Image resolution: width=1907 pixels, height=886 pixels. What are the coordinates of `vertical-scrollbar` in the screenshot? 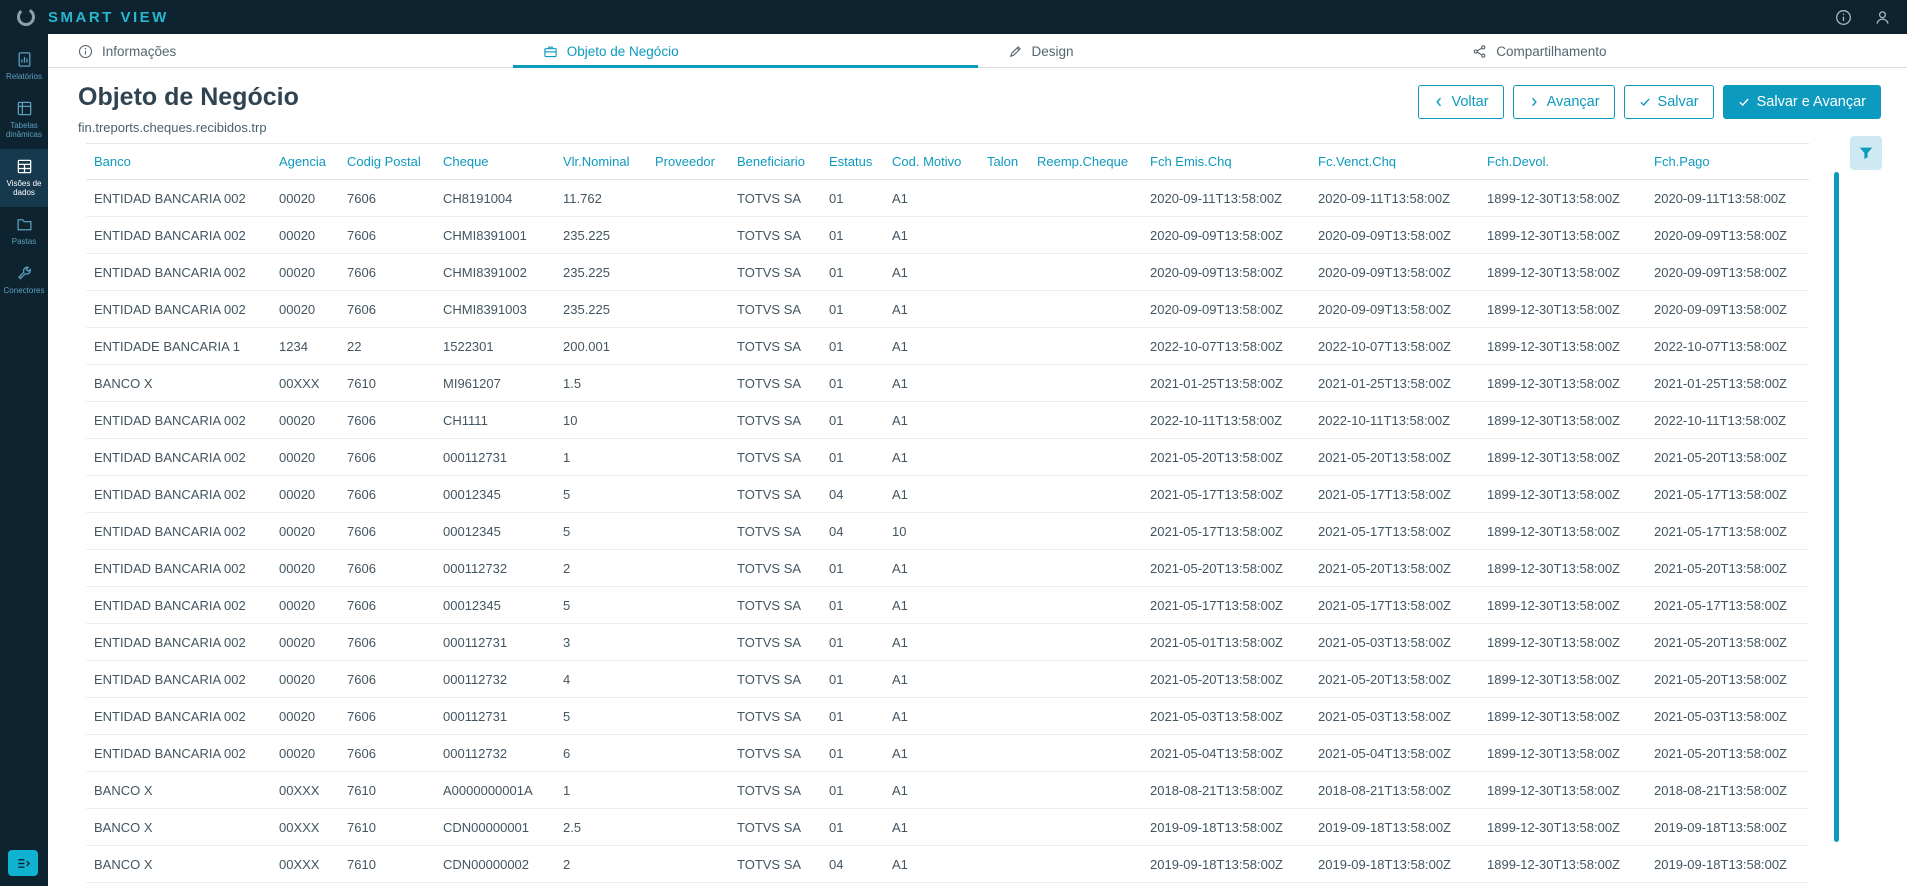 It's located at (1836, 507).